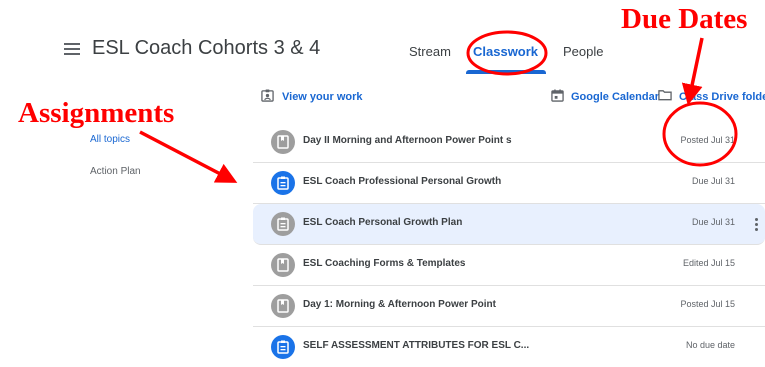  What do you see at coordinates (96, 113) in the screenshot?
I see `assignments-annotation: Assignments` at bounding box center [96, 113].